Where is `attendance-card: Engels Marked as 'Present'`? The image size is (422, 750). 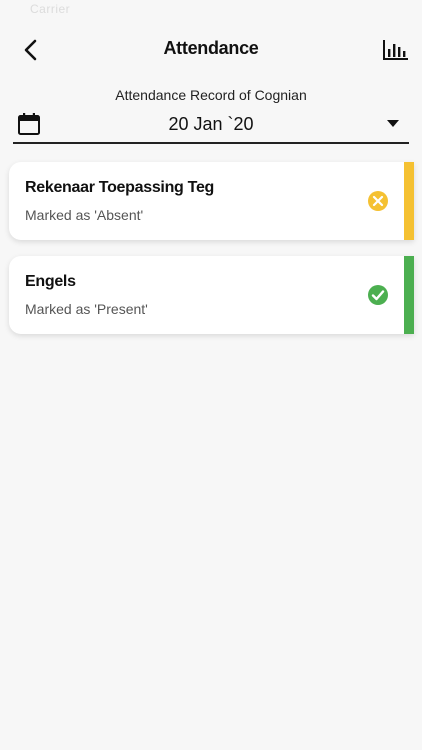
attendance-card: Engels Marked as 'Present' is located at coordinates (211, 295).